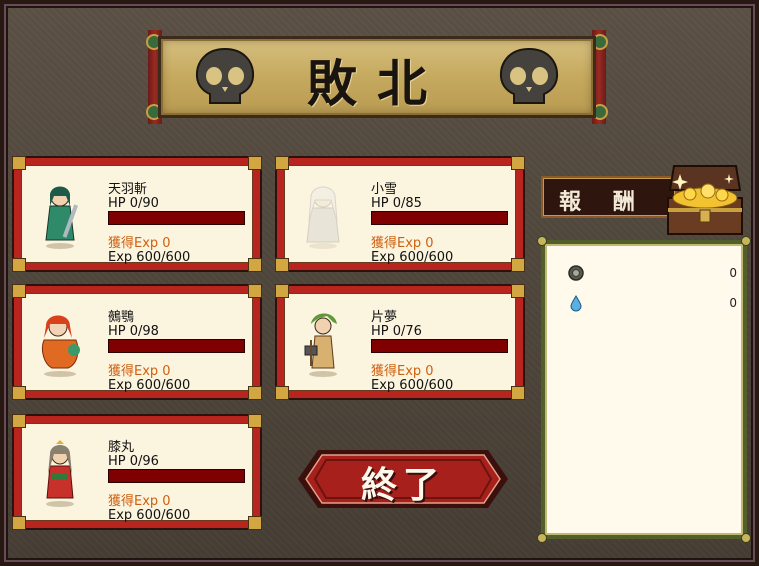 This screenshot has height=566, width=759. I want to click on page-title: 敗北, so click(377, 83).